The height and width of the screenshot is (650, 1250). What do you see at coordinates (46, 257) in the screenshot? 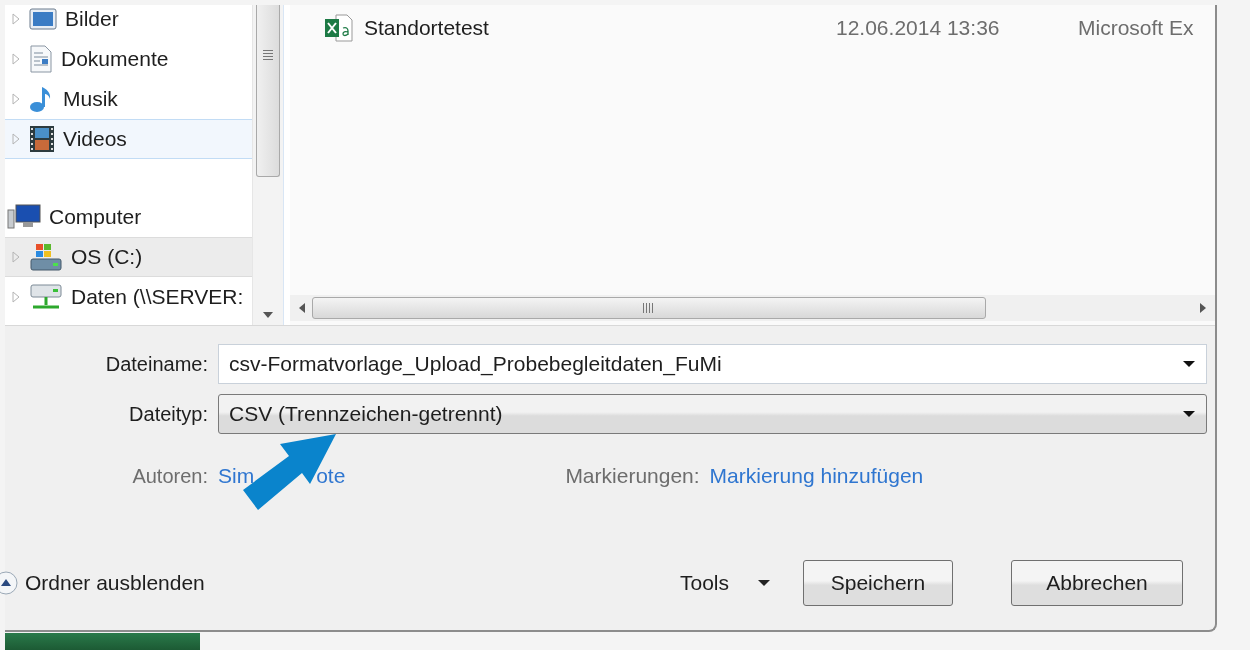
I see `windows-drive-icon` at bounding box center [46, 257].